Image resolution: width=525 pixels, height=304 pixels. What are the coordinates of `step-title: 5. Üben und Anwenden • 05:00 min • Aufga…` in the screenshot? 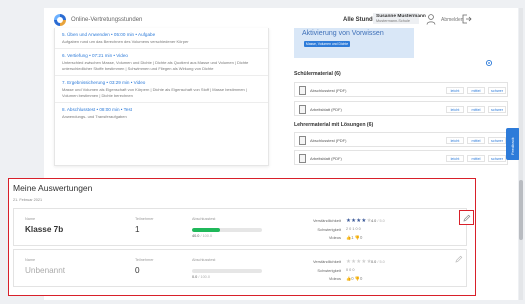 It's located at (161, 35).